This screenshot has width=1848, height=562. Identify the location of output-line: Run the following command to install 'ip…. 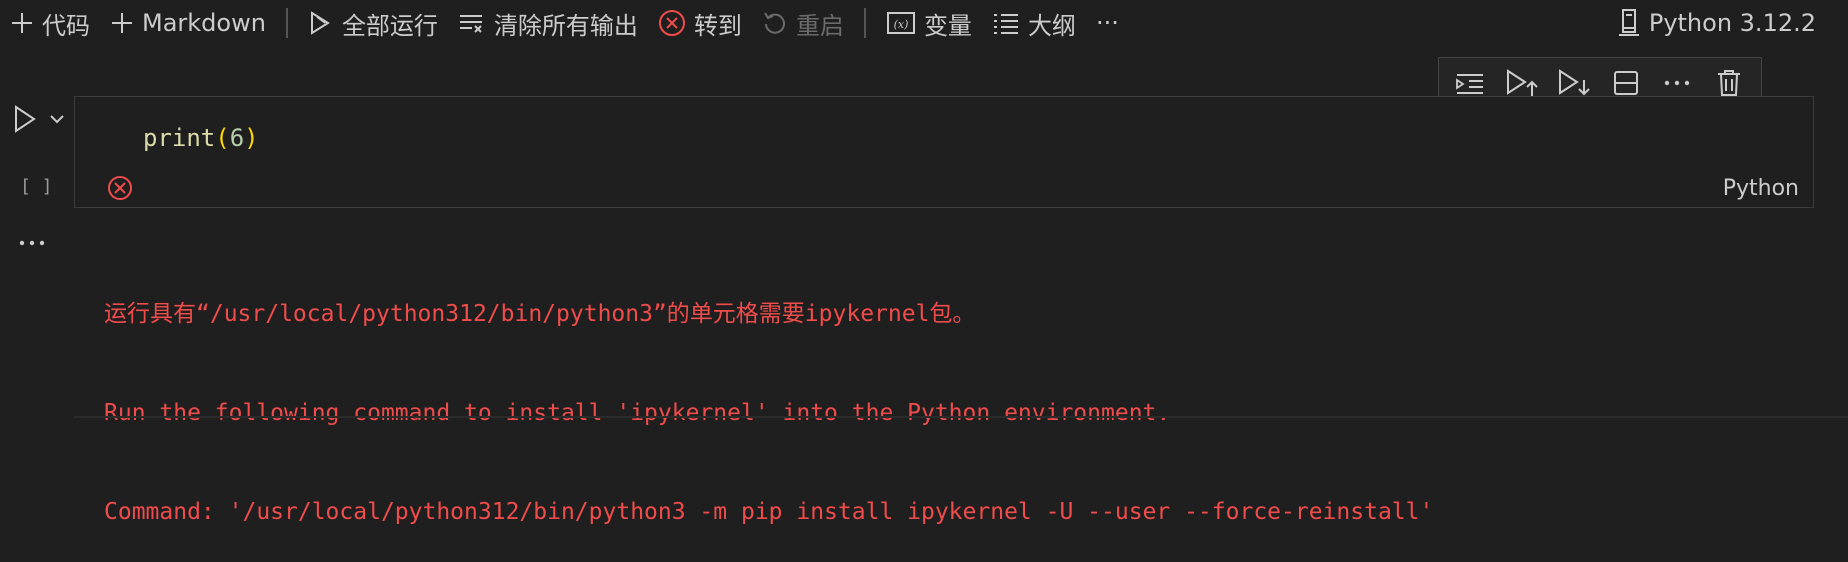
(637, 413).